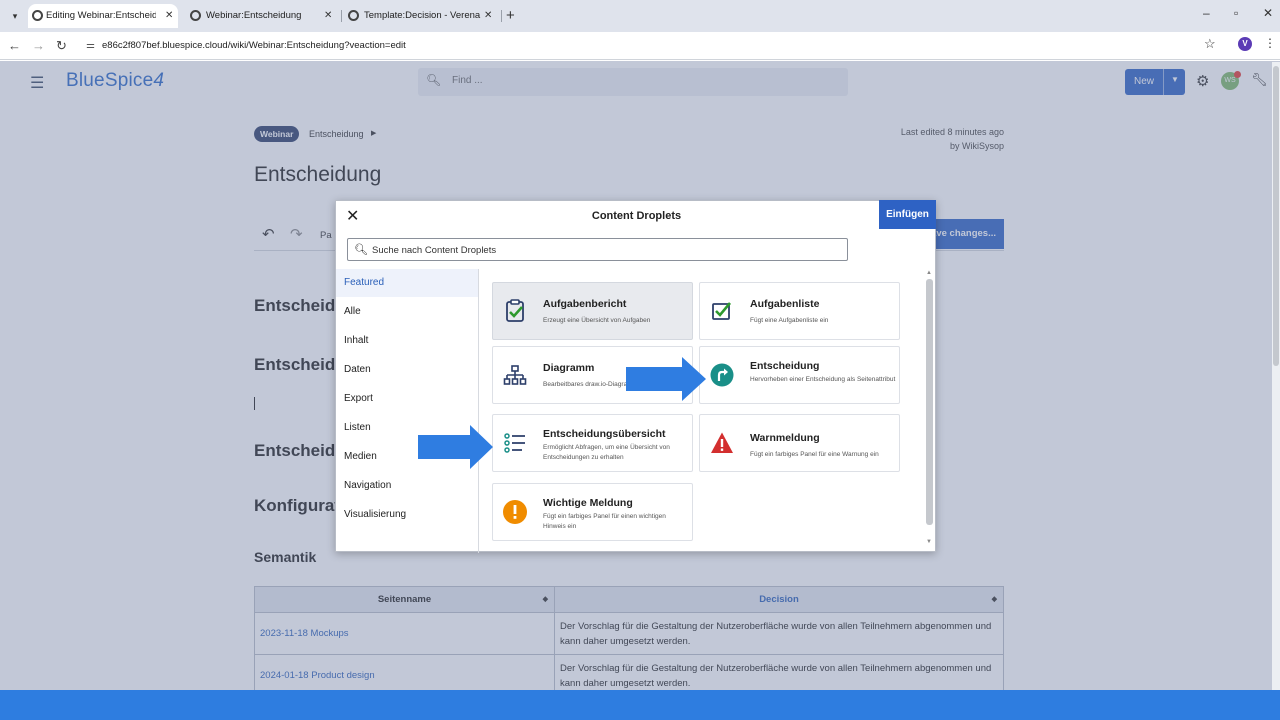 This screenshot has width=1280, height=720. I want to click on droplet-title: Warnmeldung, so click(785, 438).